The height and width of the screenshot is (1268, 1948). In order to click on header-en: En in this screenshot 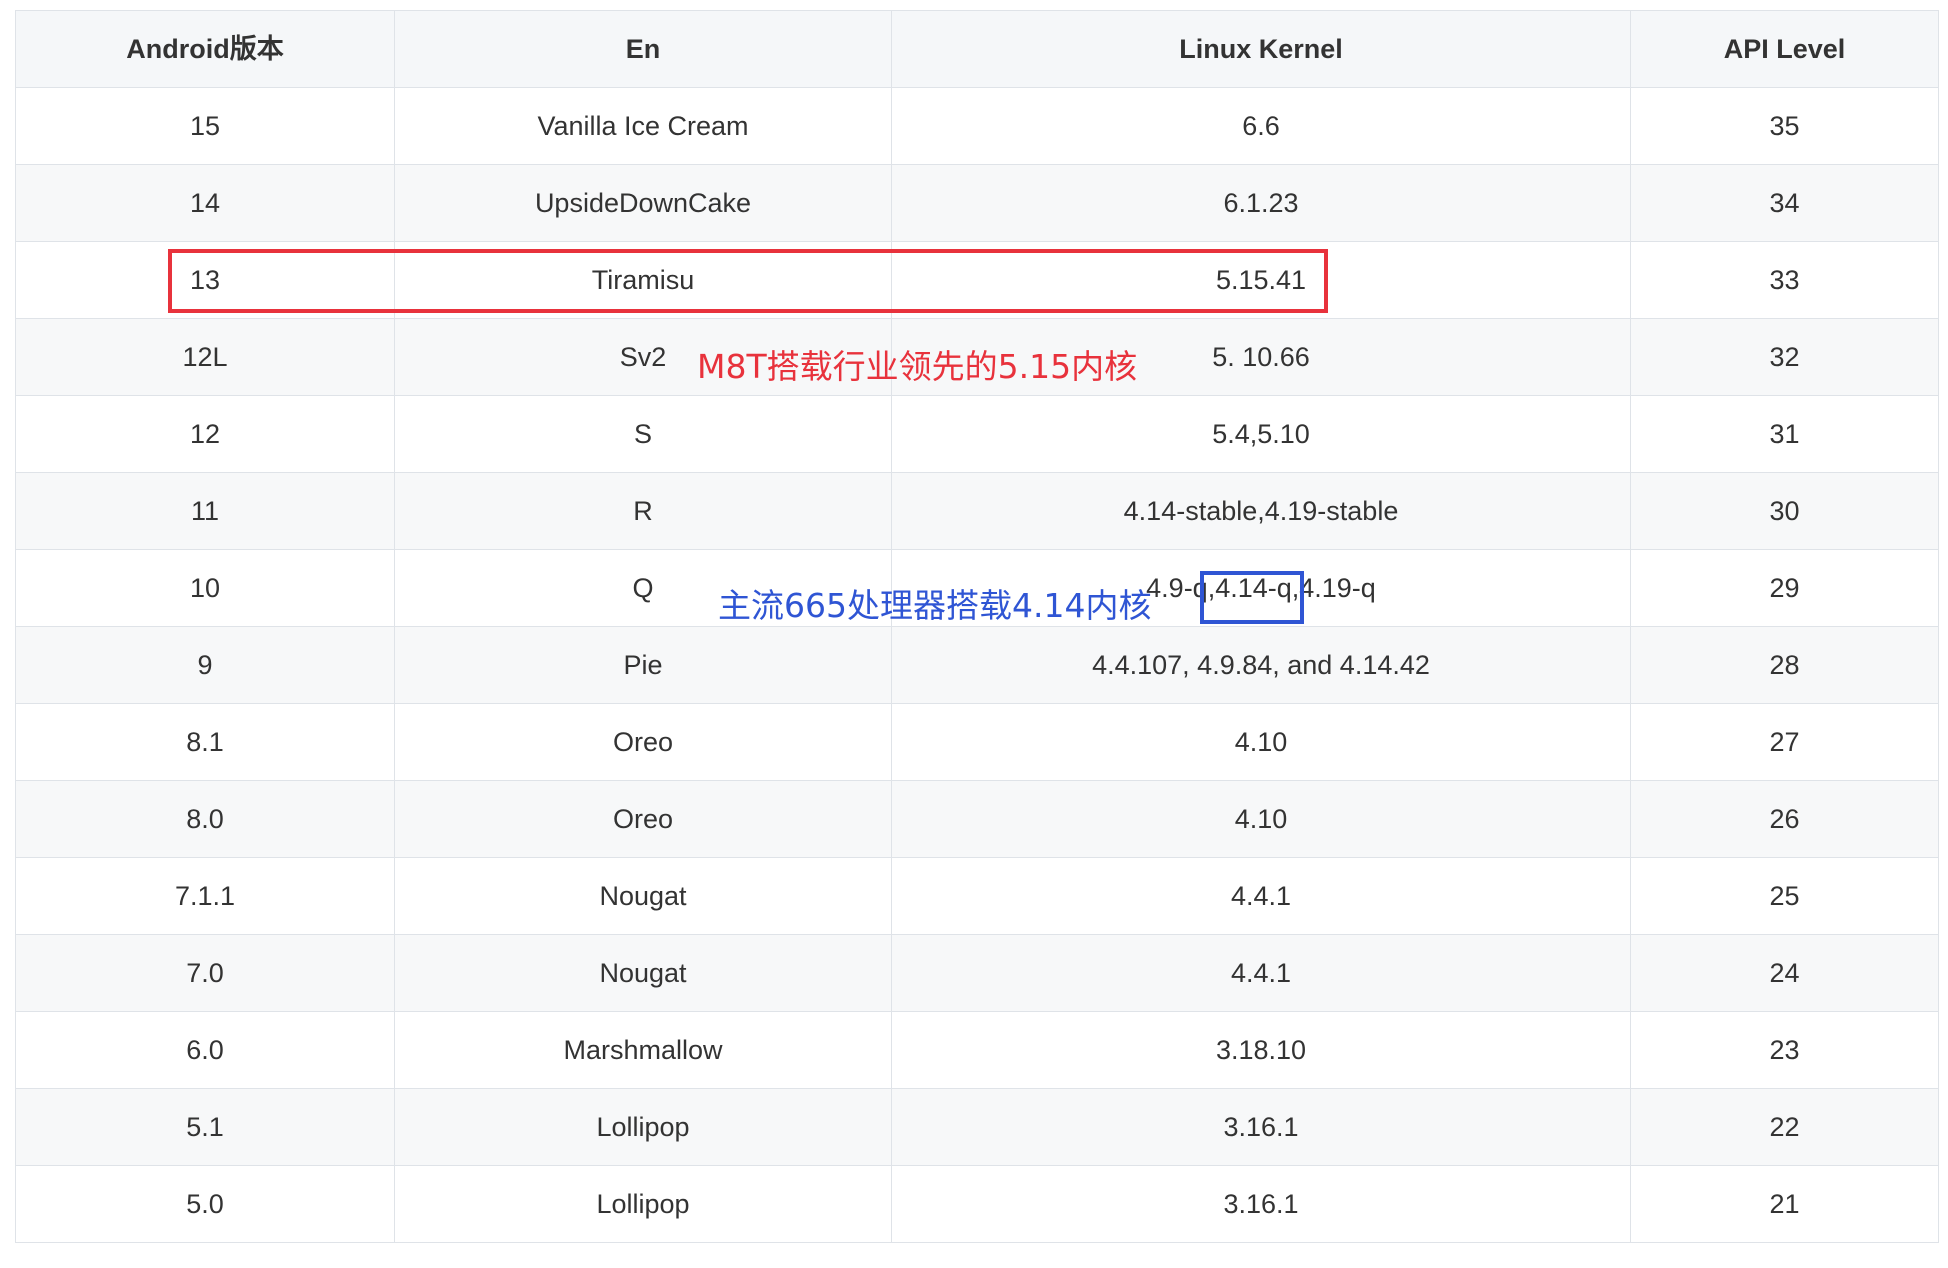, I will do `click(643, 49)`.